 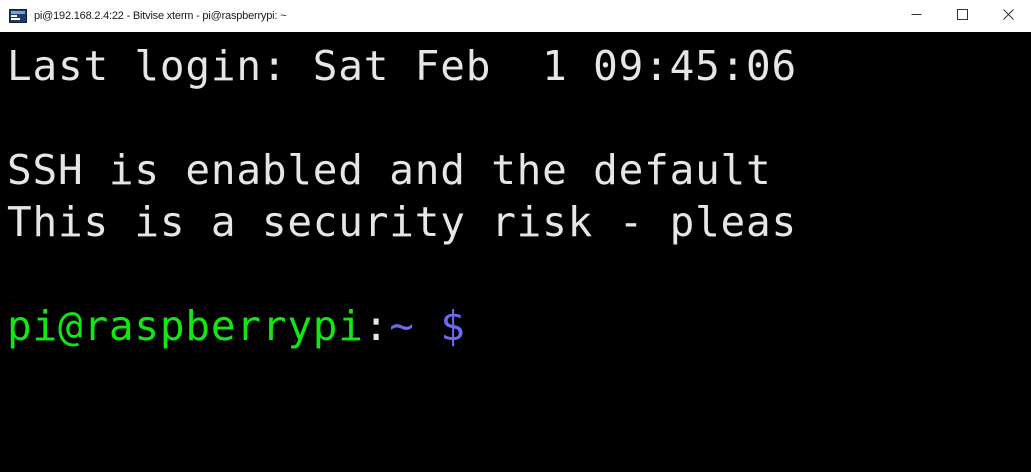 I want to click on minimize-icon, so click(x=916, y=16).